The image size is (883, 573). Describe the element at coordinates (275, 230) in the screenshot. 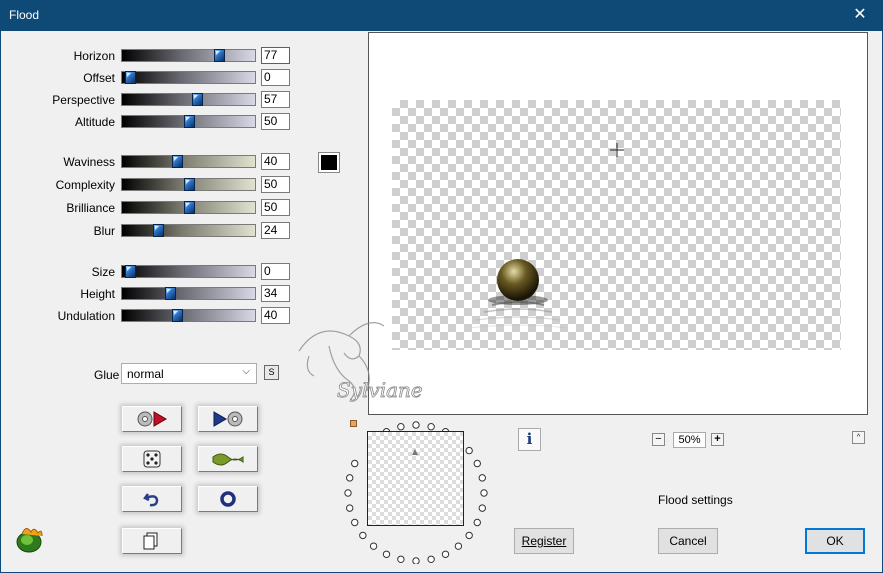

I see `blur-value-field: 24` at that location.